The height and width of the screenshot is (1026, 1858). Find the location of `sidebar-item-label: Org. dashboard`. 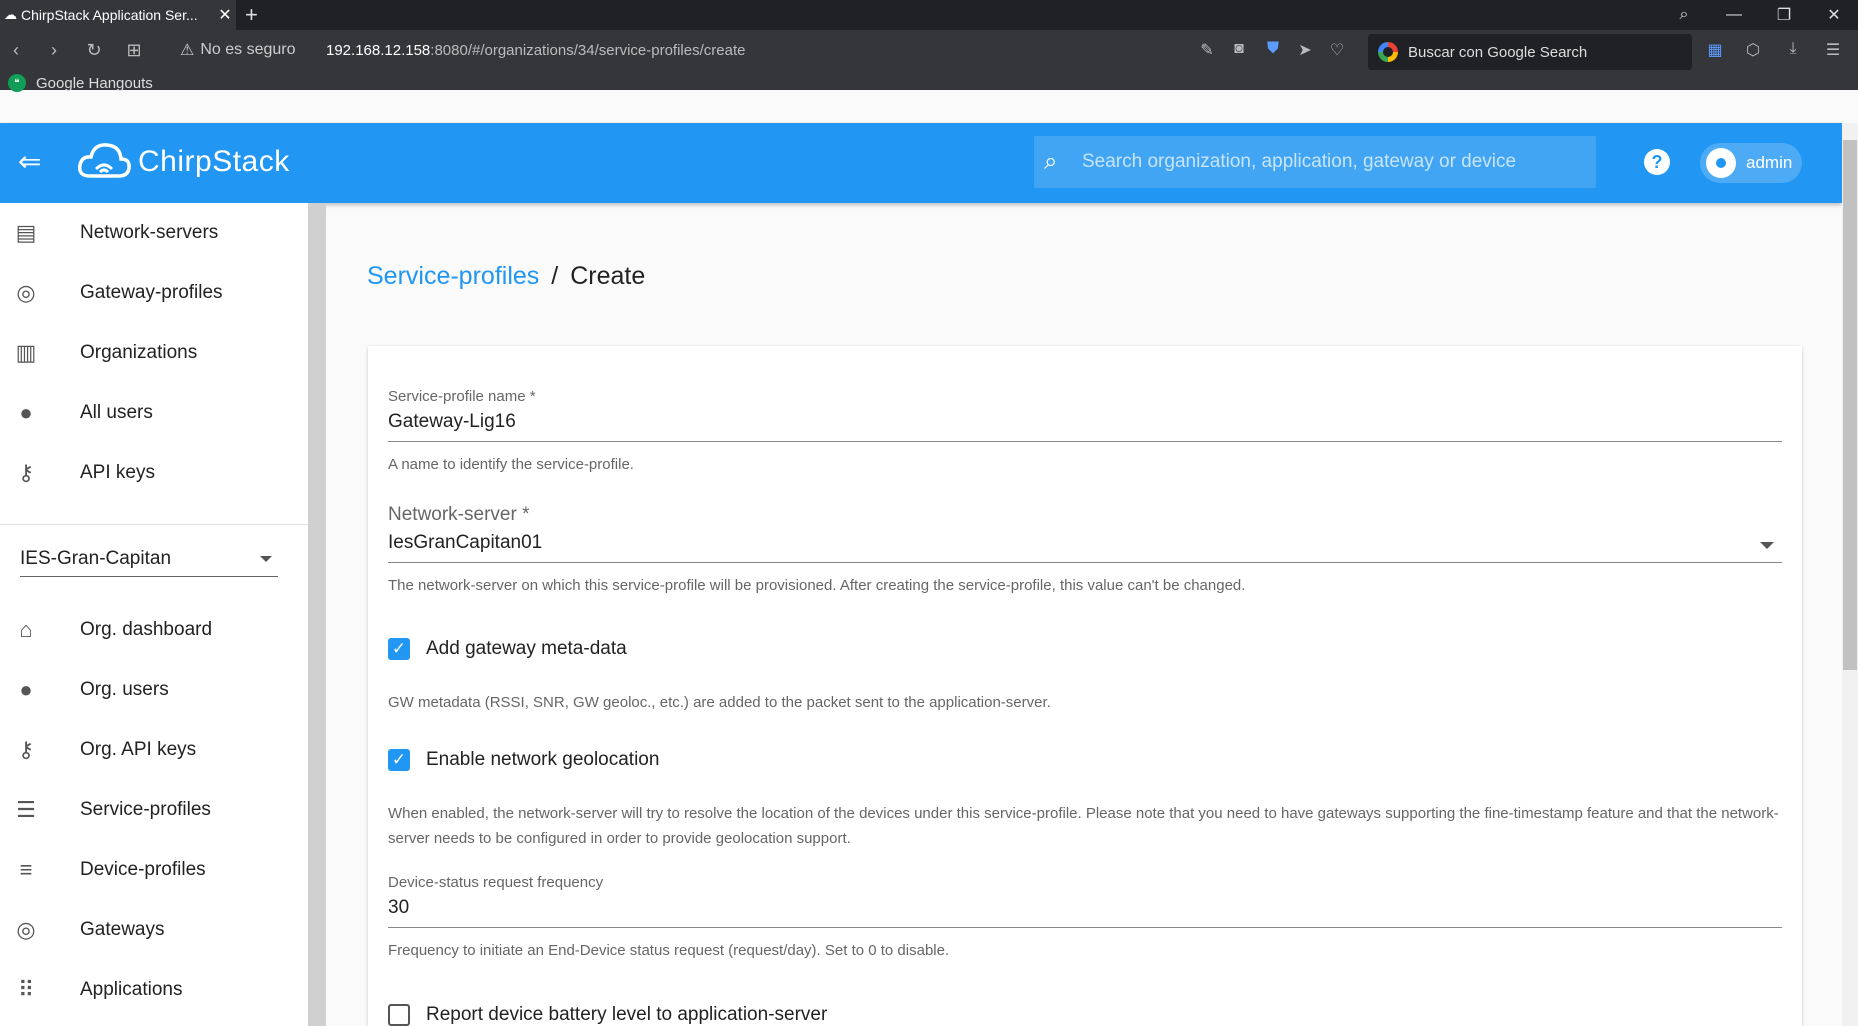

sidebar-item-label: Org. dashboard is located at coordinates (146, 629).